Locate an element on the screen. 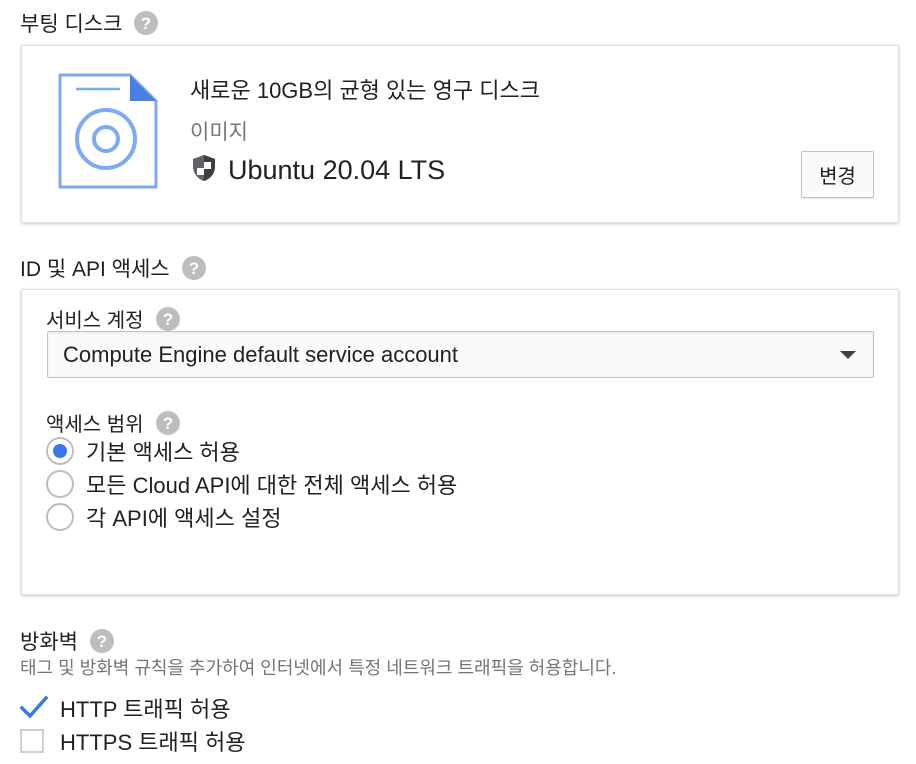  scope-option-label: 모든 Cloud API에 대한 전체 액세스 허용 is located at coordinates (272, 485).